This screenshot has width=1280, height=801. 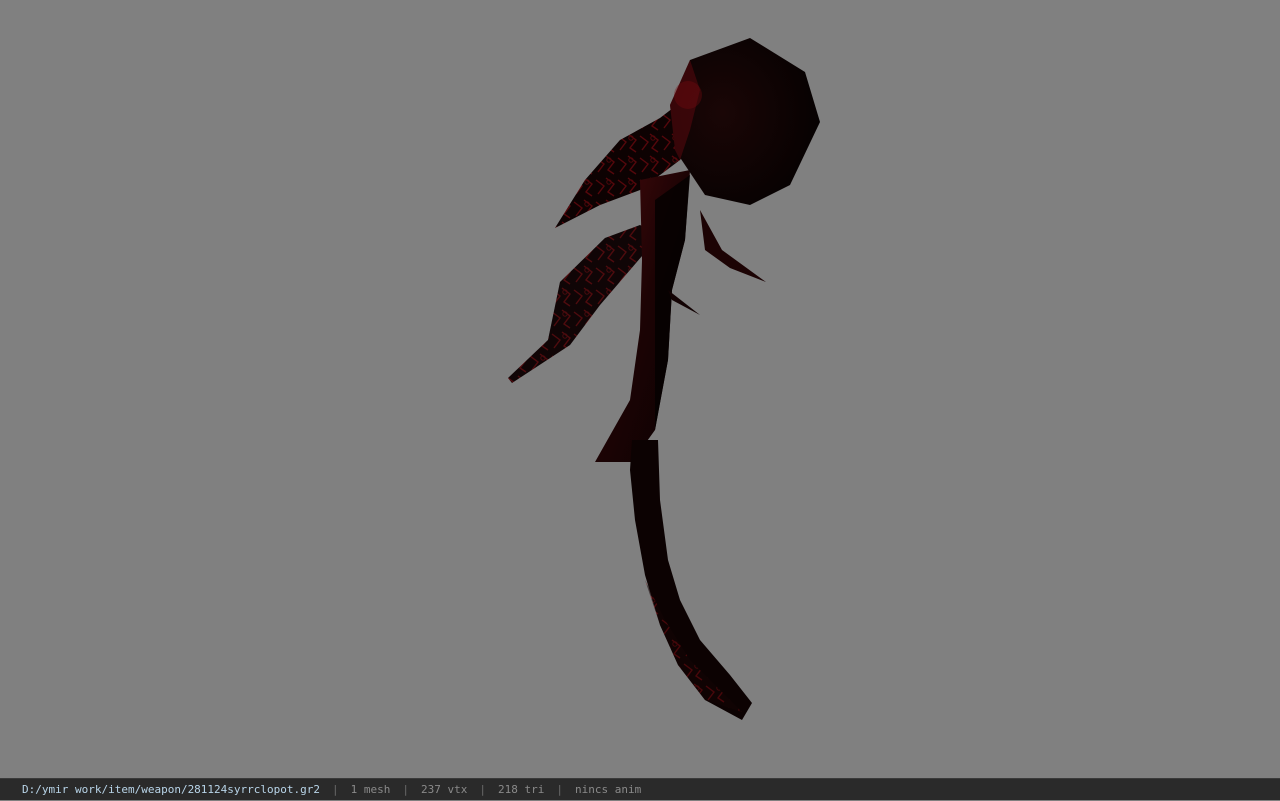 I want to click on head-orb, so click(x=745, y=121).